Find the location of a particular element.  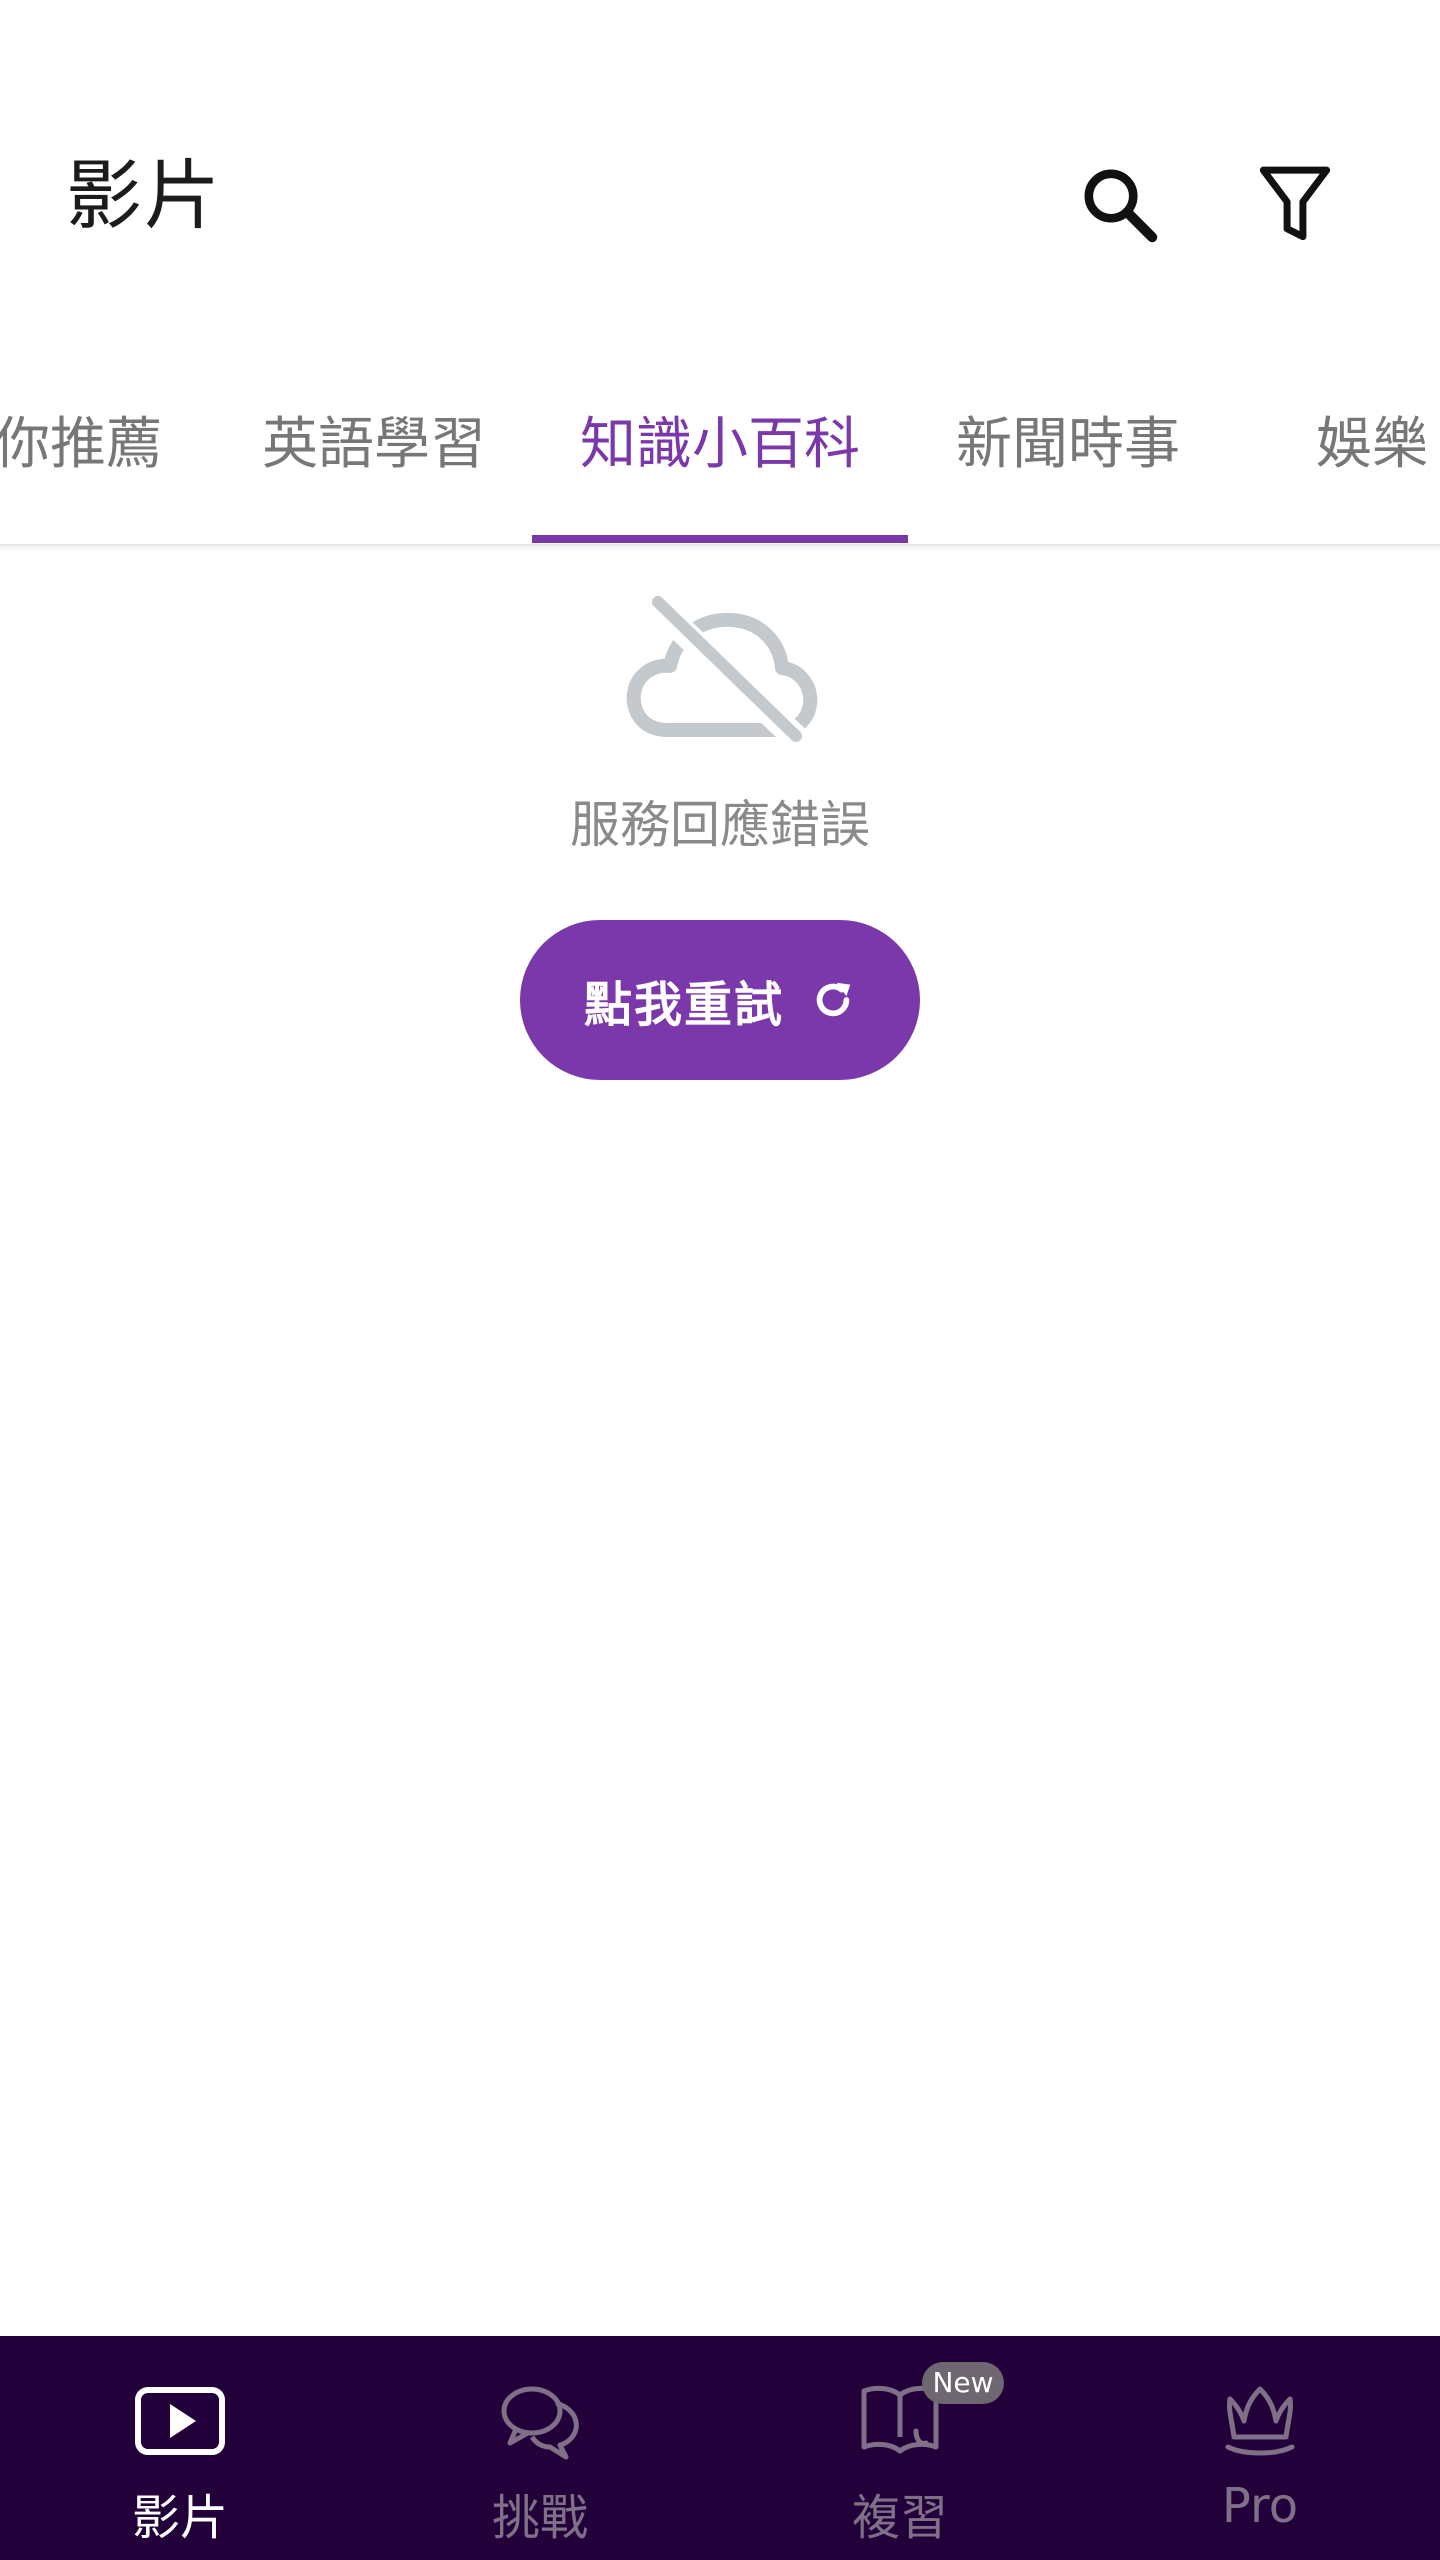

filter-button is located at coordinates (1295, 205).